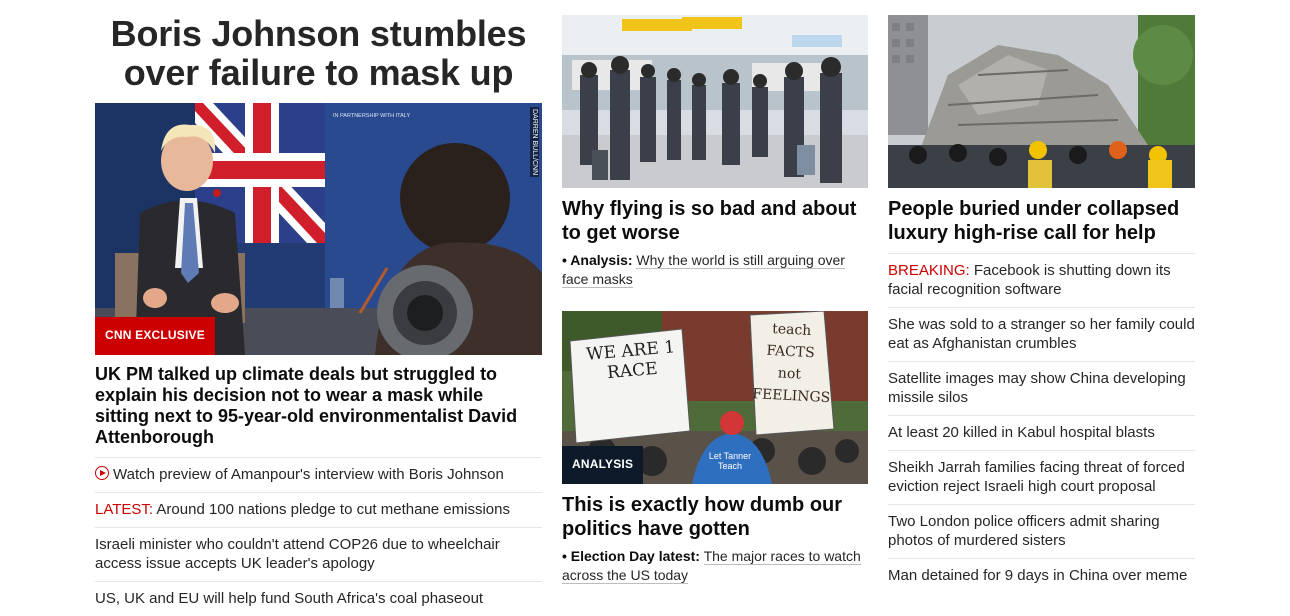 The image size is (1290, 616). Describe the element at coordinates (155, 336) in the screenshot. I see `exclusive-badge: CNN EXCLUSIVE` at that location.